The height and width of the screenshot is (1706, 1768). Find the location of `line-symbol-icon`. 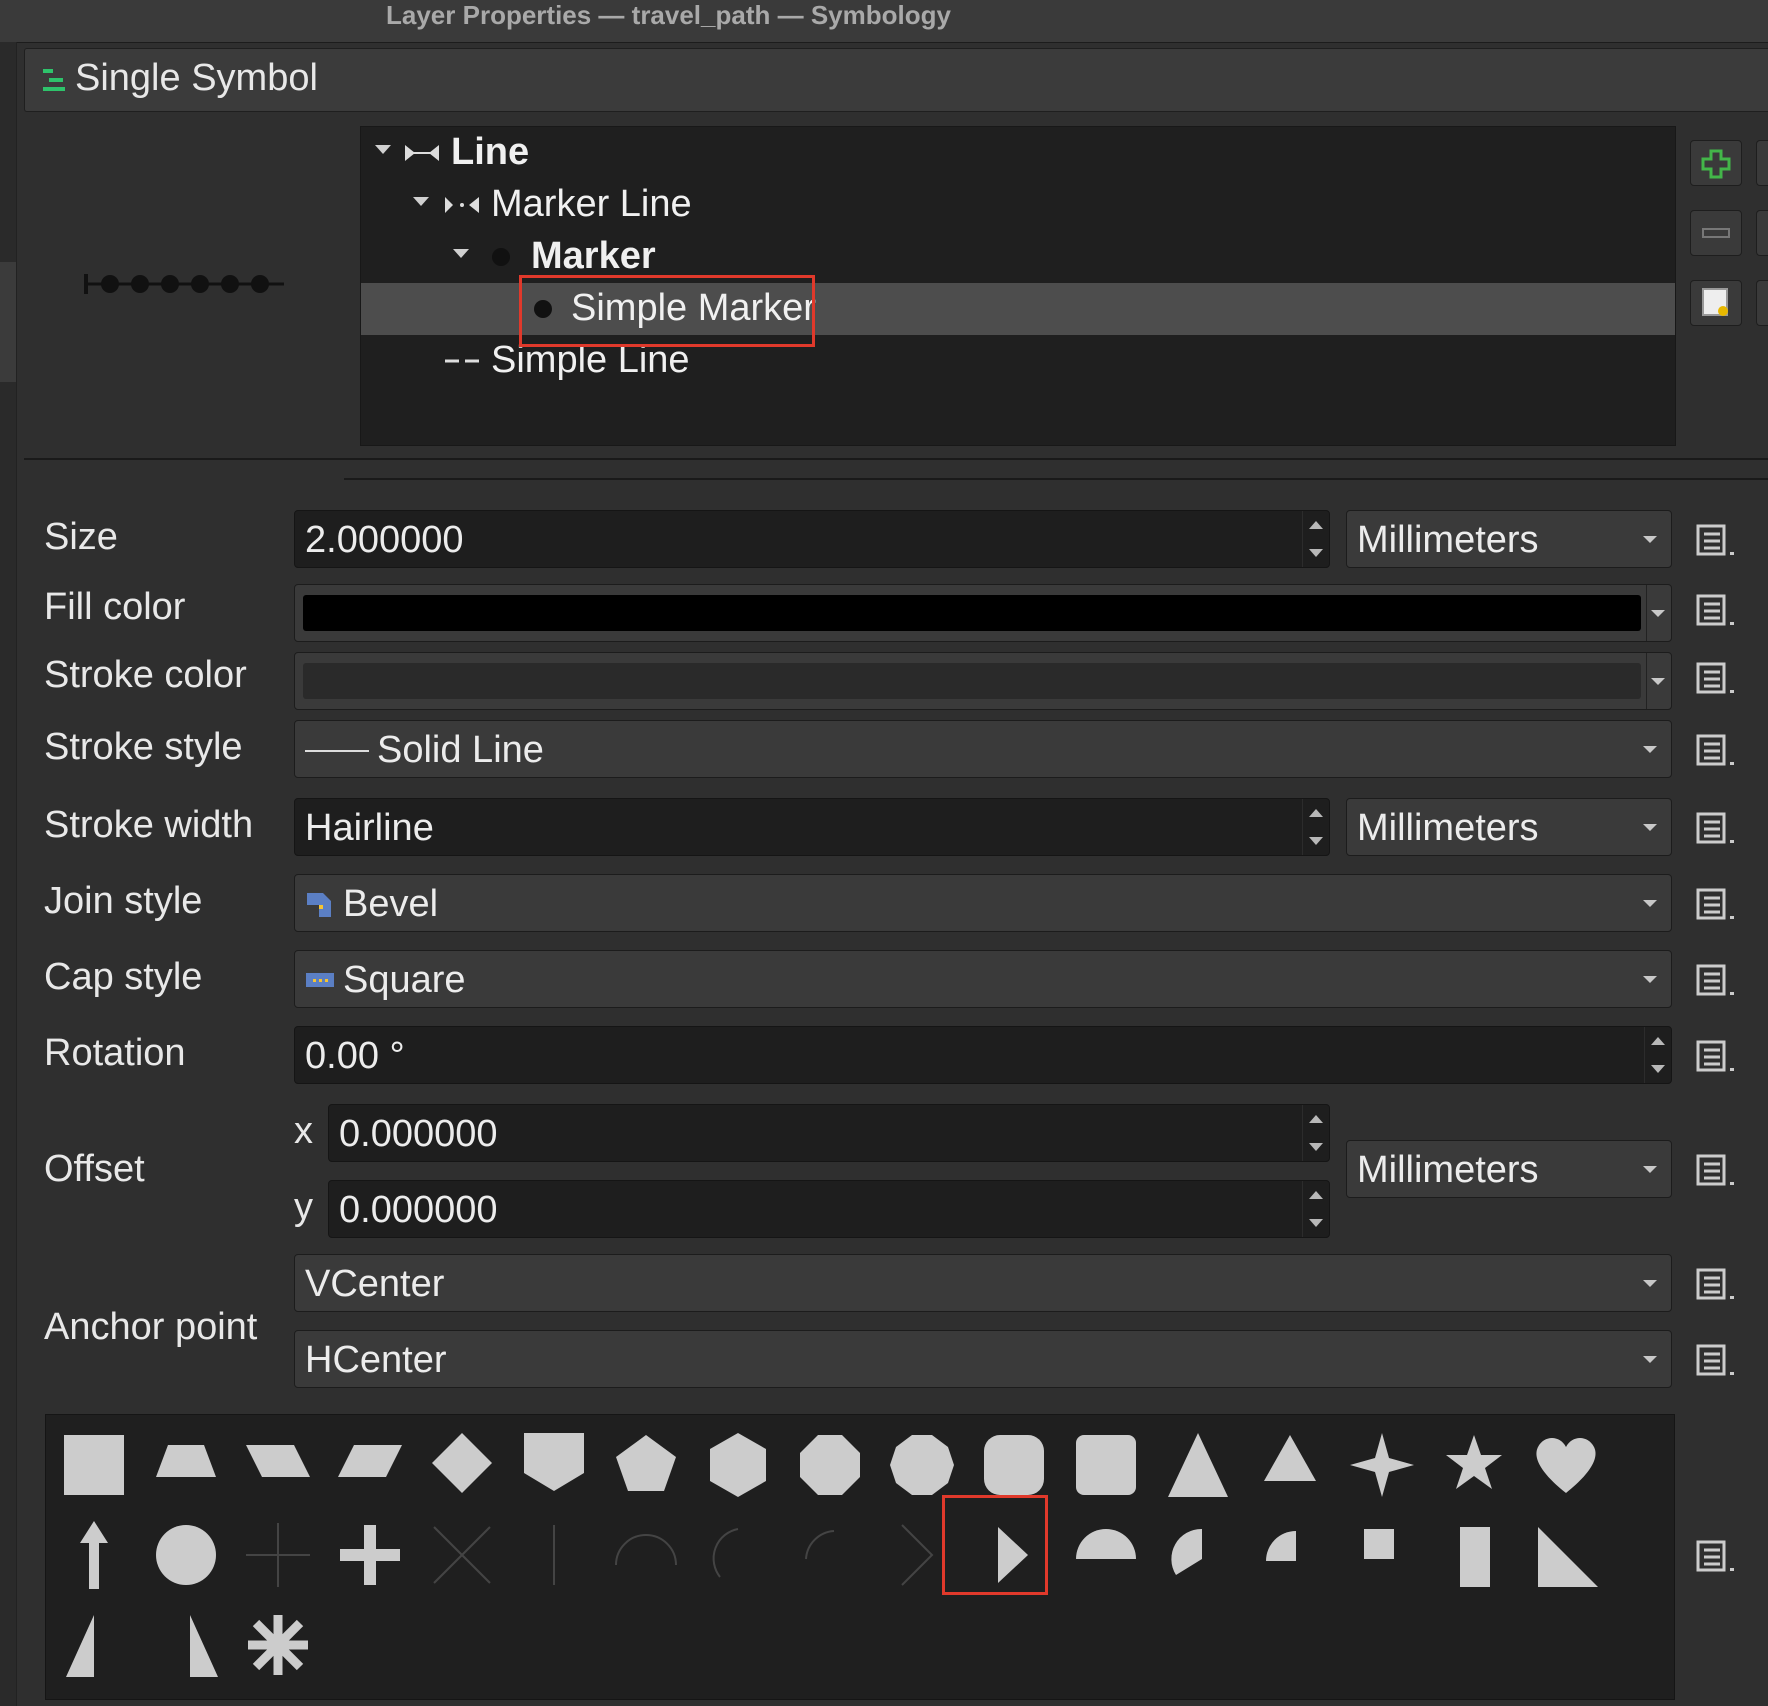

line-symbol-icon is located at coordinates (422, 153).